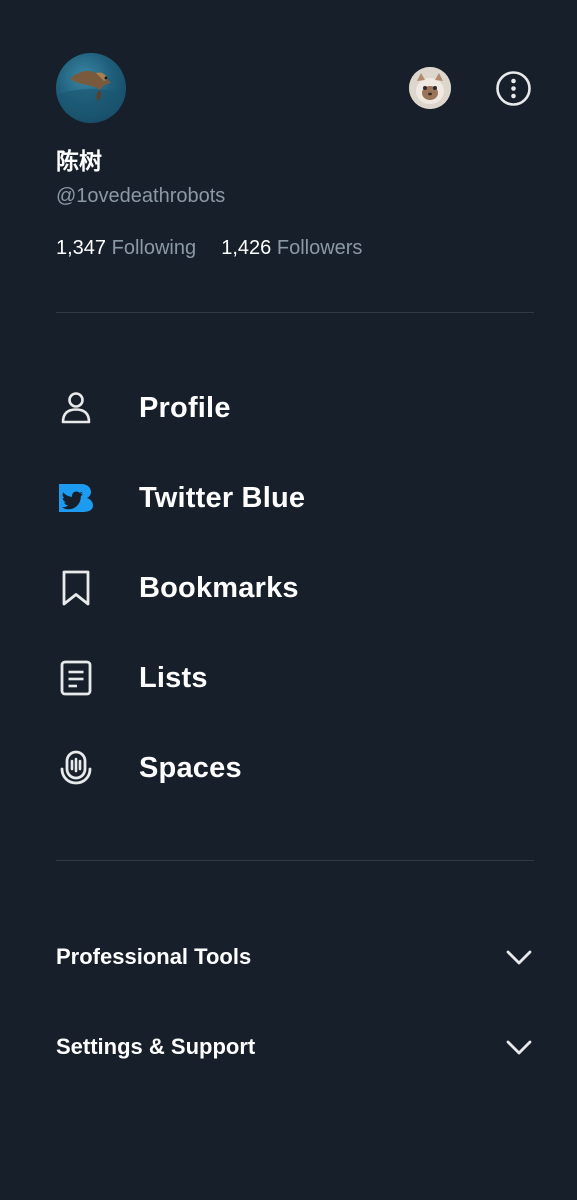  What do you see at coordinates (190, 767) in the screenshot?
I see `menu-item-label: Spaces` at bounding box center [190, 767].